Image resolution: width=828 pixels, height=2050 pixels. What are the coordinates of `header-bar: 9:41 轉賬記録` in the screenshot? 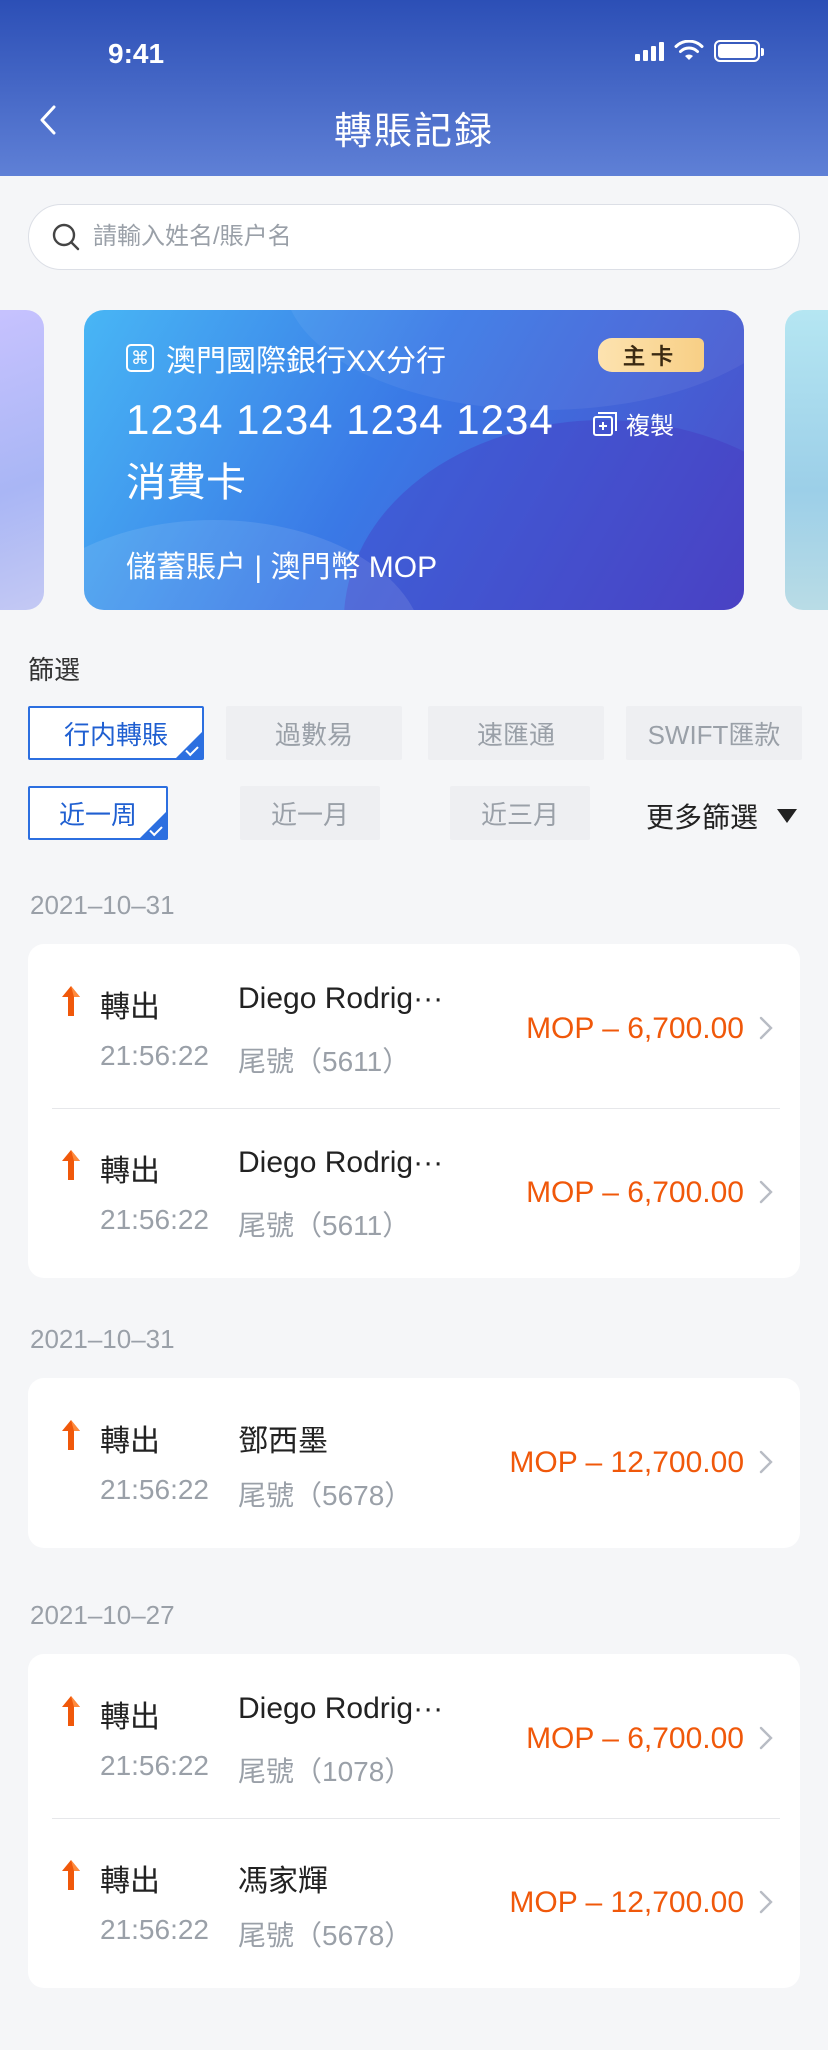 It's located at (414, 88).